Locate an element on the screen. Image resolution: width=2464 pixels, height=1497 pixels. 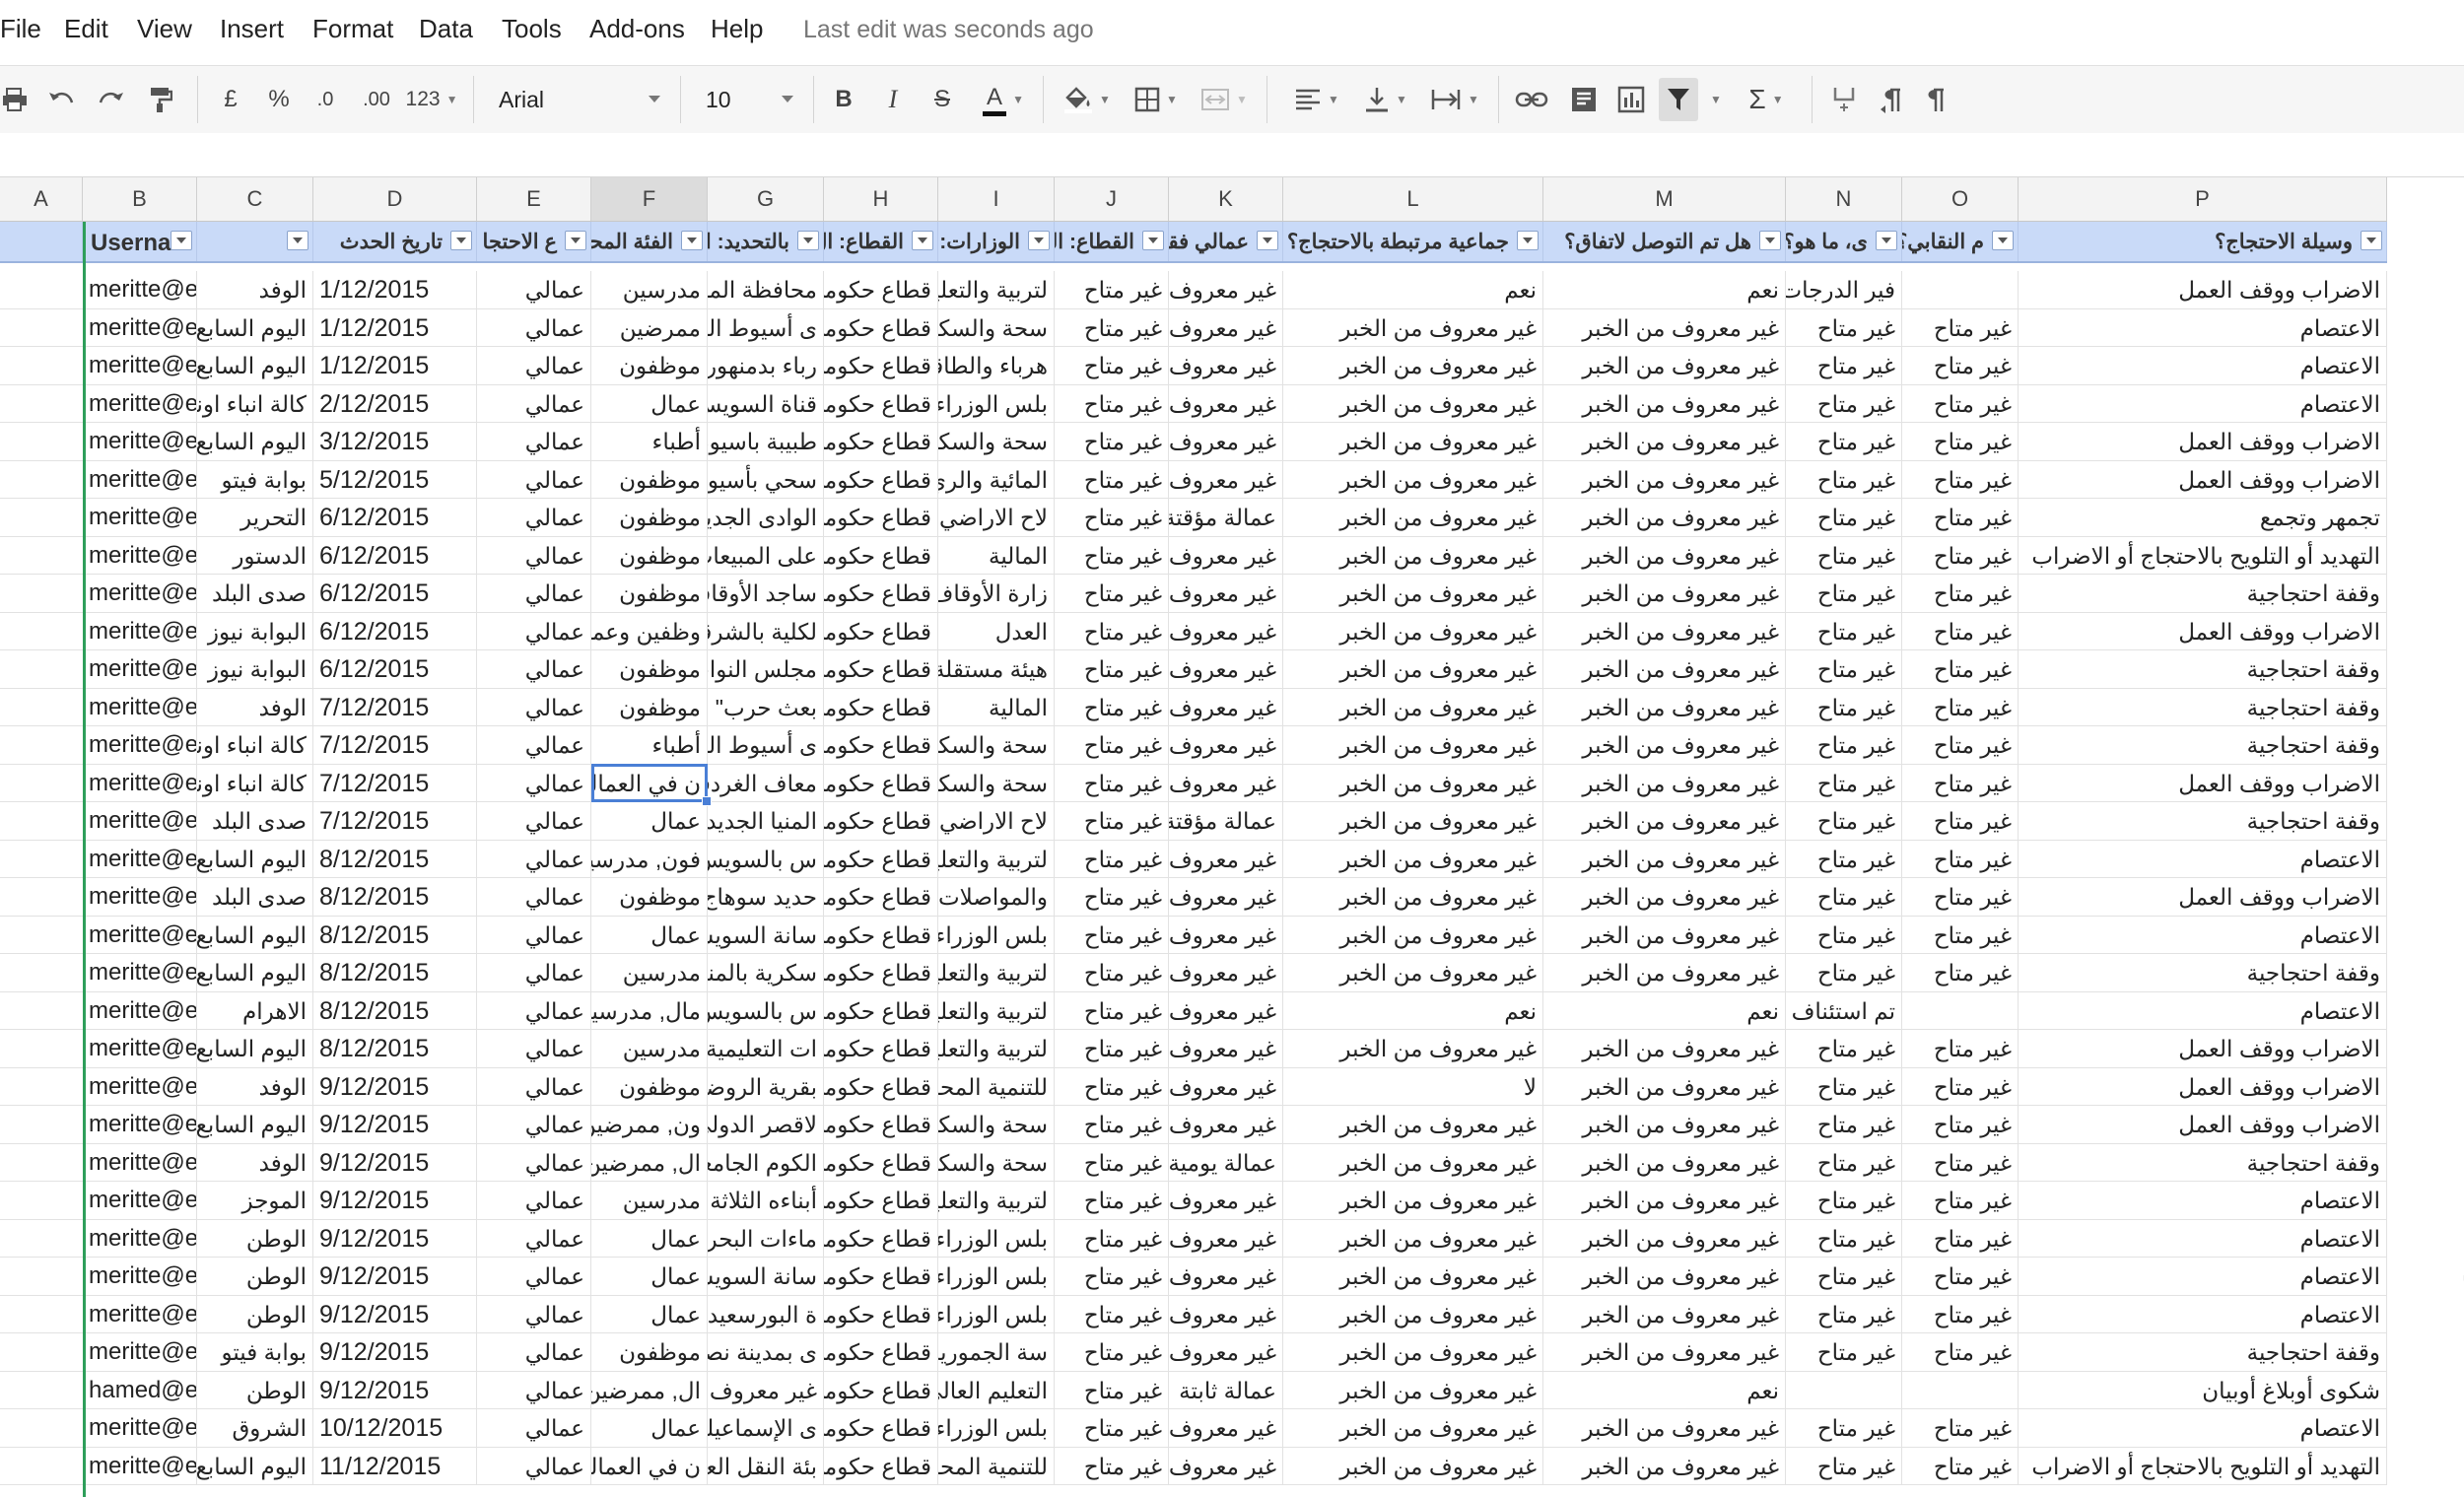
cell-i: للتنمية المحلية is located at coordinates (996, 1466).